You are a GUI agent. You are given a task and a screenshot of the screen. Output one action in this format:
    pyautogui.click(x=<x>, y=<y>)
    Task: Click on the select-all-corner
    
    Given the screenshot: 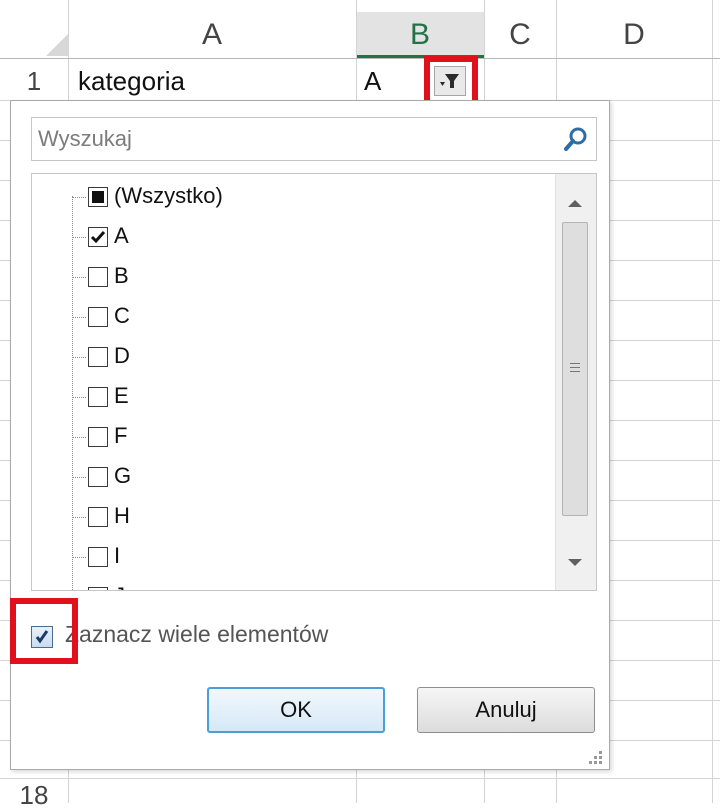 What is the action you would take?
    pyautogui.click(x=57, y=45)
    